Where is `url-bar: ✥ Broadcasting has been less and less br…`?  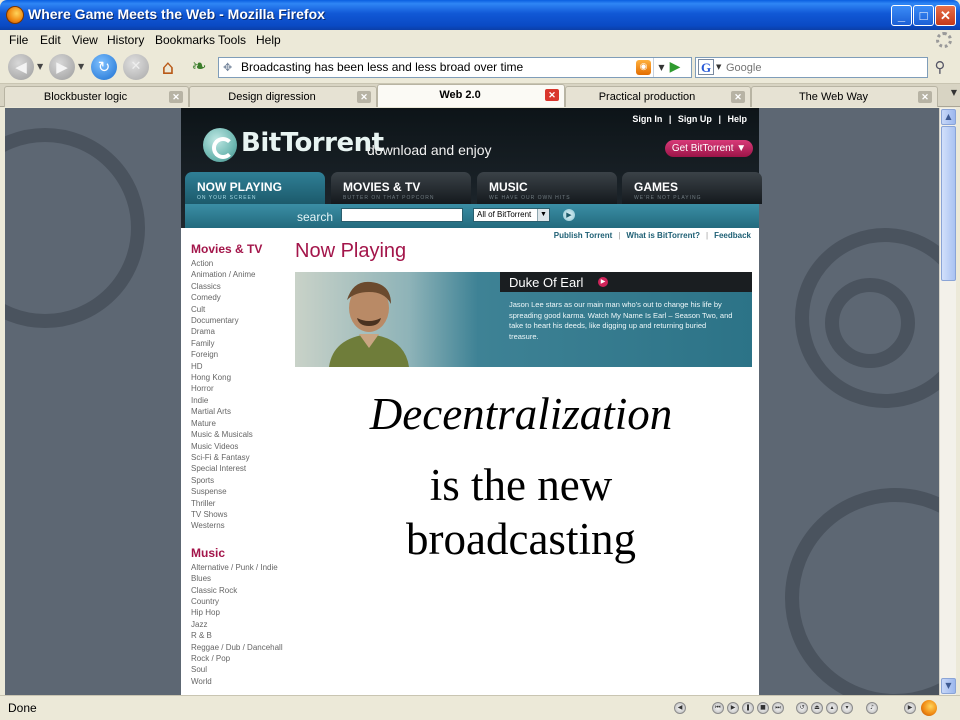
url-bar: ✥ Broadcasting has been less and less br… is located at coordinates (455, 67).